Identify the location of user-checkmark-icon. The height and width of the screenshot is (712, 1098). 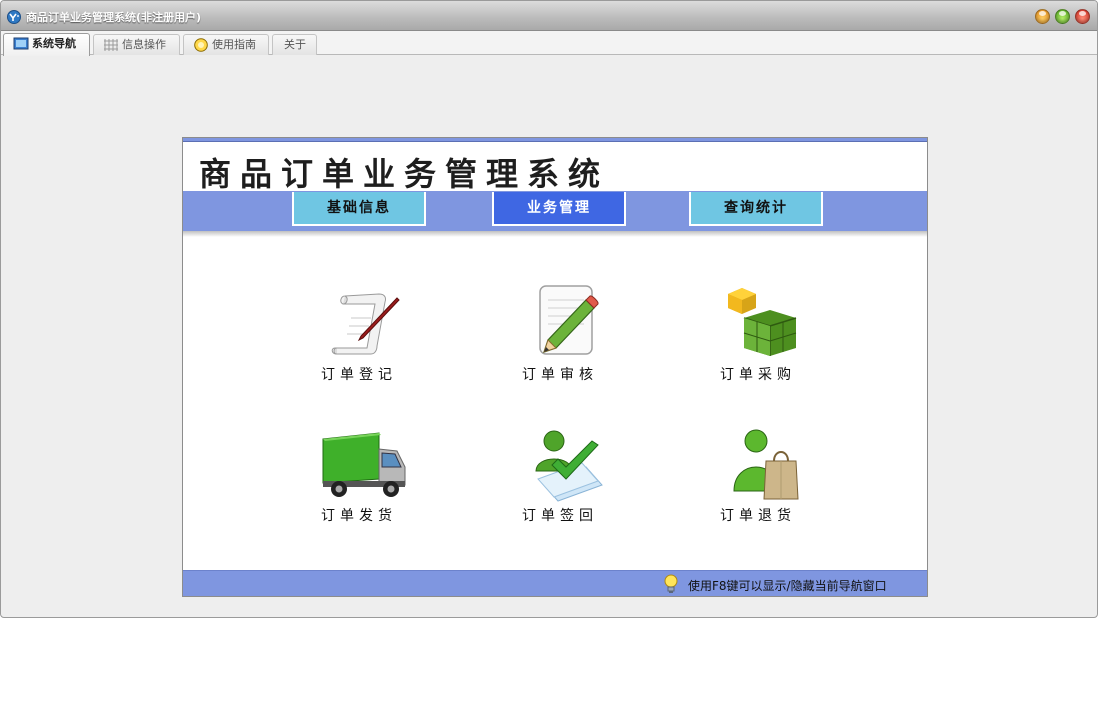
(569, 466).